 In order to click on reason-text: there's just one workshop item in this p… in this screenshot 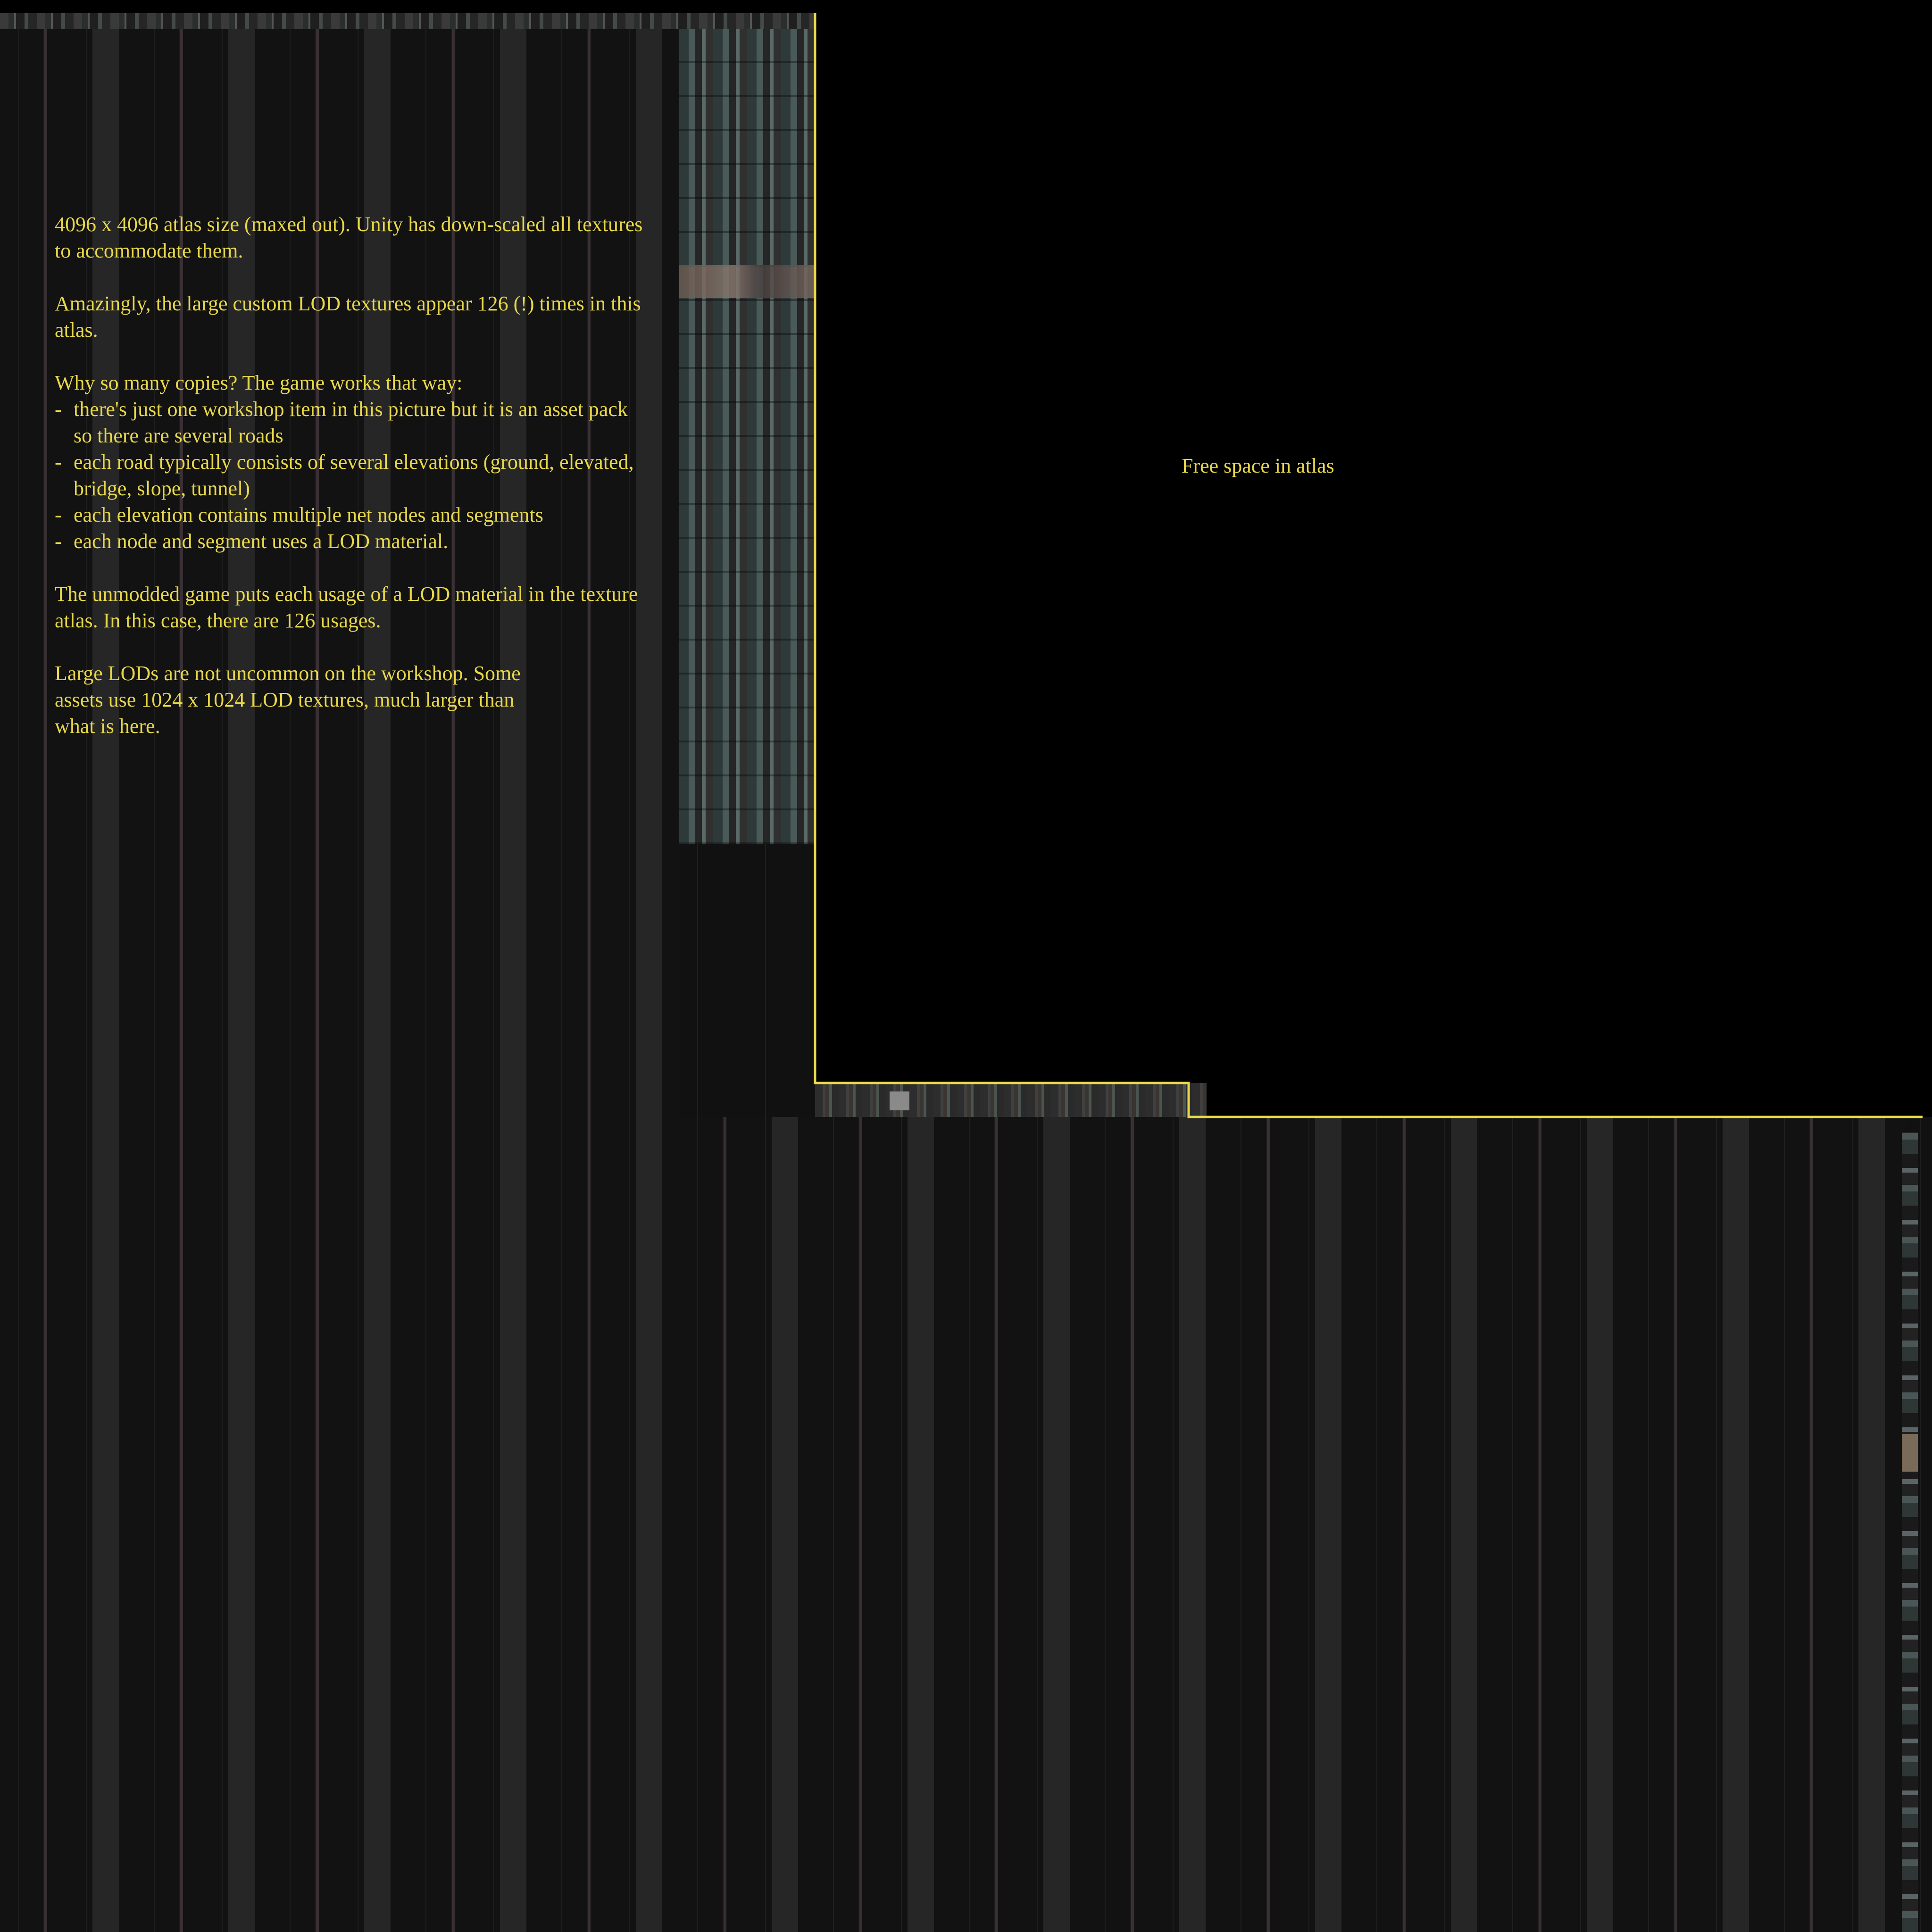, I will do `click(351, 423)`.